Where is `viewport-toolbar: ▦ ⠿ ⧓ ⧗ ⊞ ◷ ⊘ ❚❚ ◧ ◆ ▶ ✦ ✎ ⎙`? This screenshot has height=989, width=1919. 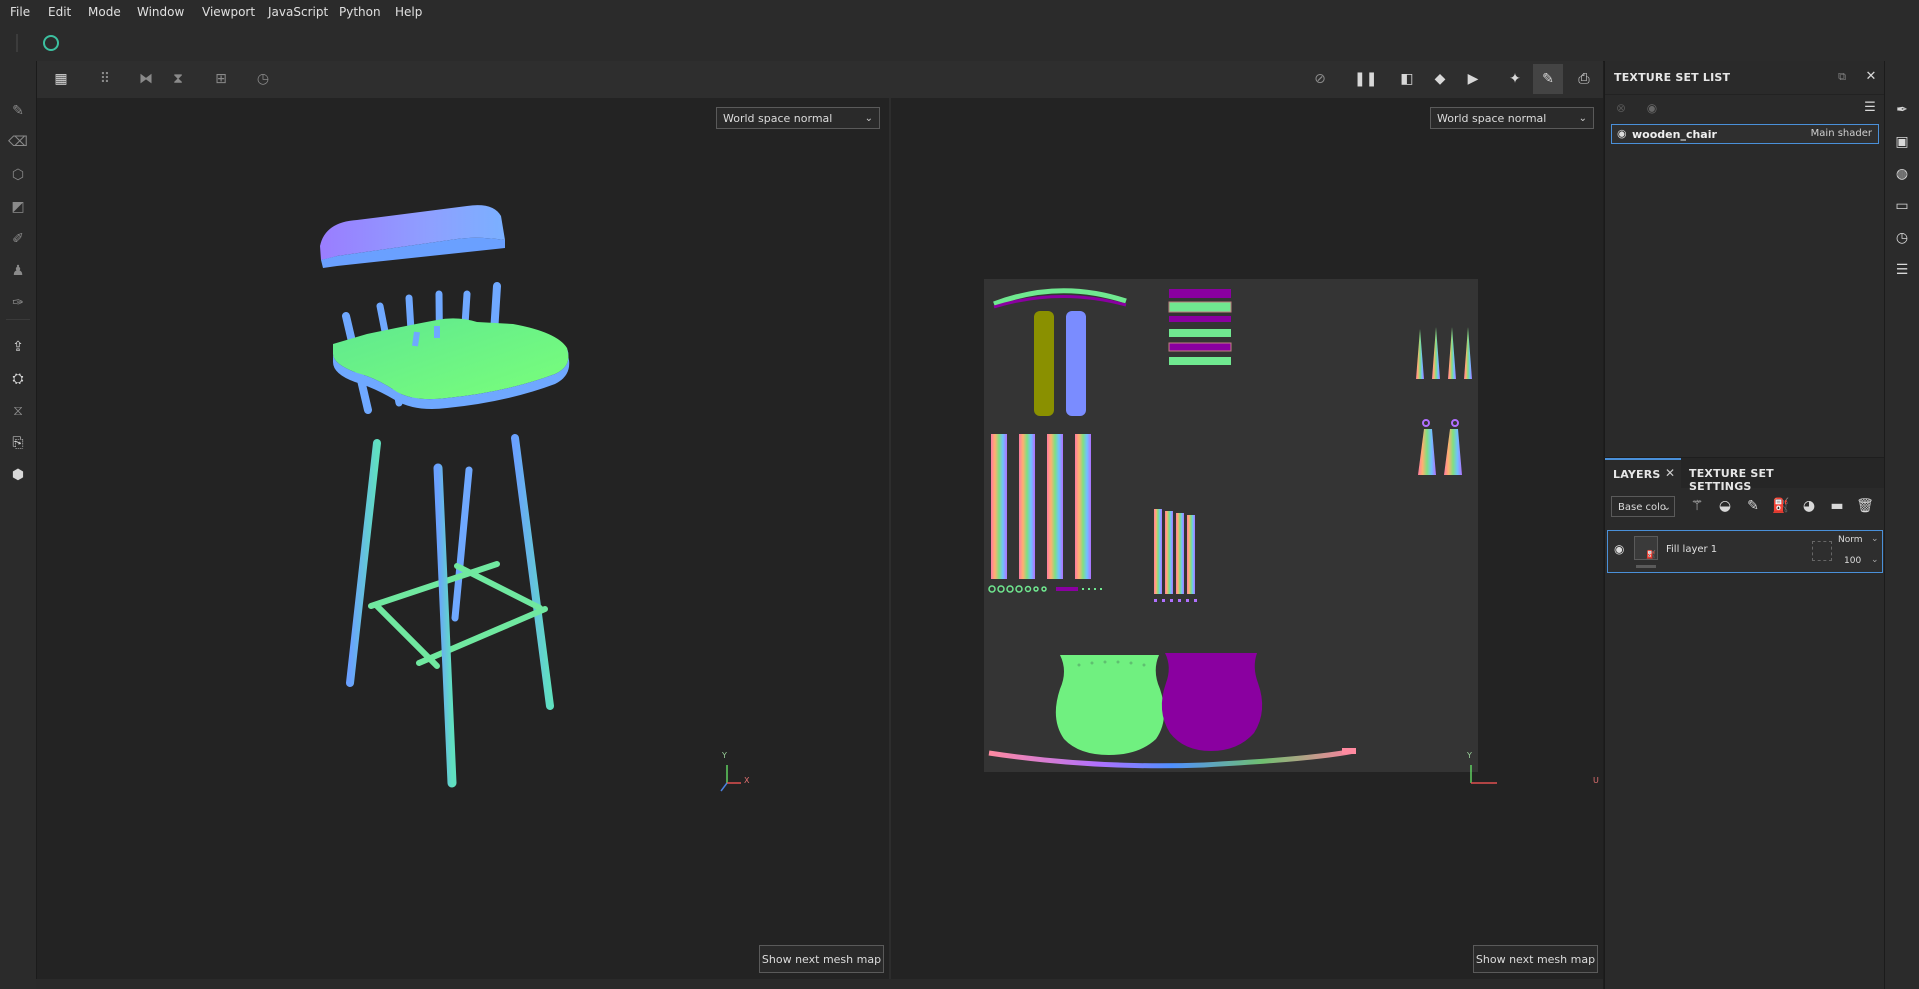 viewport-toolbar: ▦ ⠿ ⧓ ⧗ ⊞ ◷ ⊘ ❚❚ ◧ ◆ ▶ ✦ ✎ ⎙ is located at coordinates (819, 80).